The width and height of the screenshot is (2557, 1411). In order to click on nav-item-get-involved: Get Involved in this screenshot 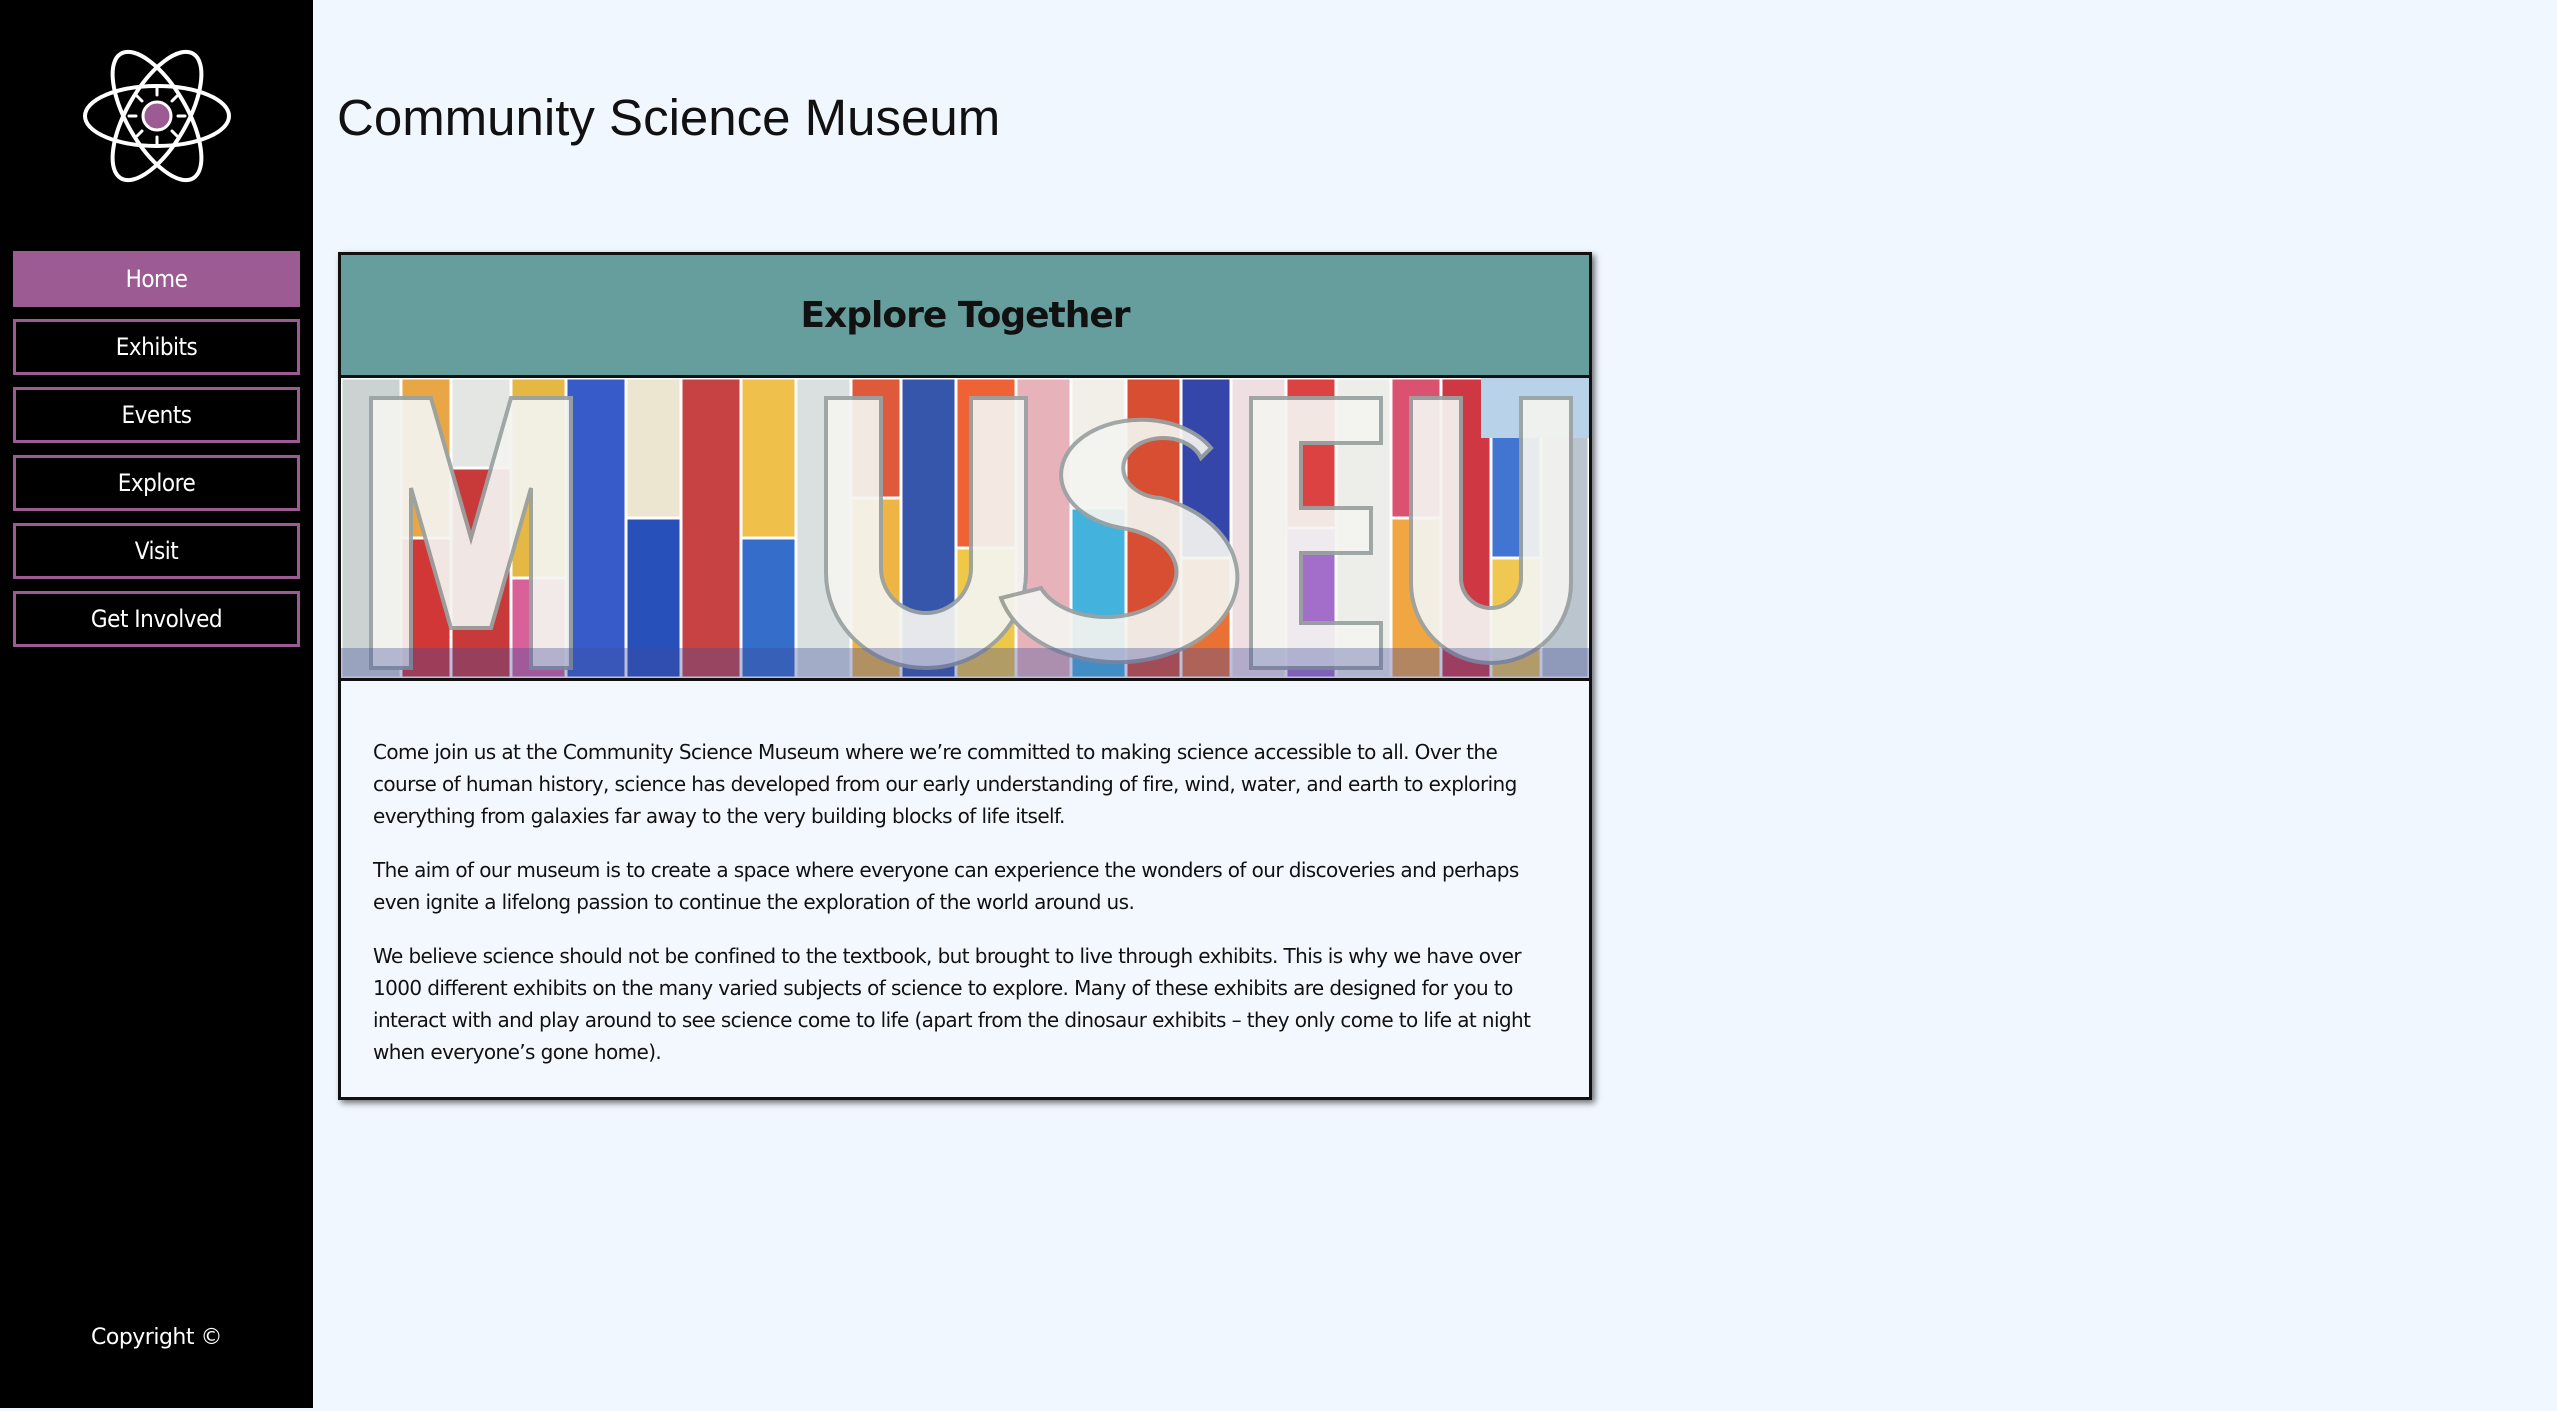, I will do `click(156, 619)`.